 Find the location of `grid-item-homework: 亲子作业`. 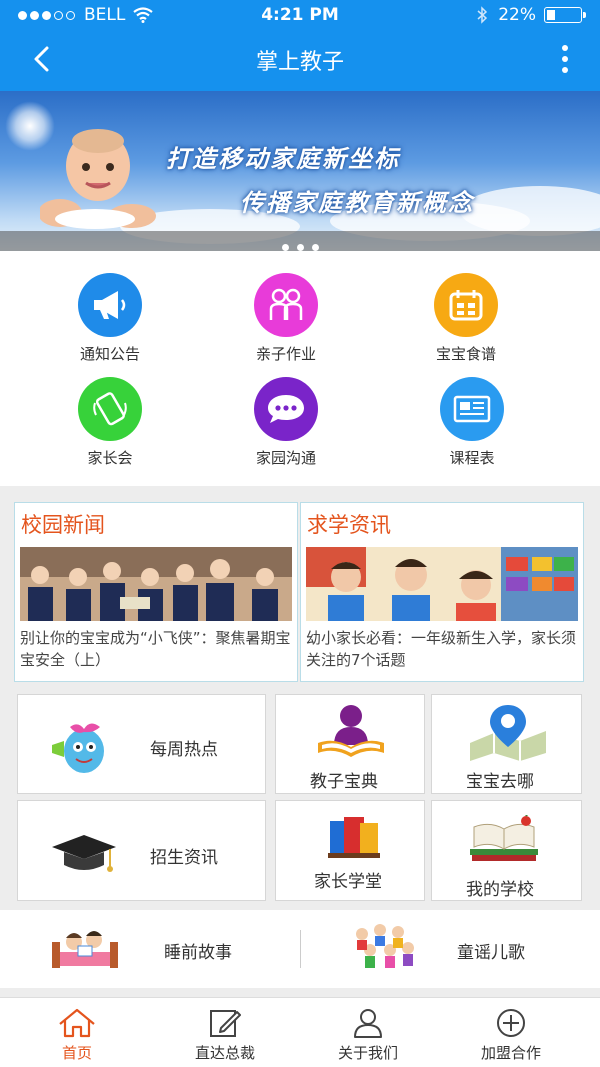

grid-item-homework: 亲子作业 is located at coordinates (286, 318).